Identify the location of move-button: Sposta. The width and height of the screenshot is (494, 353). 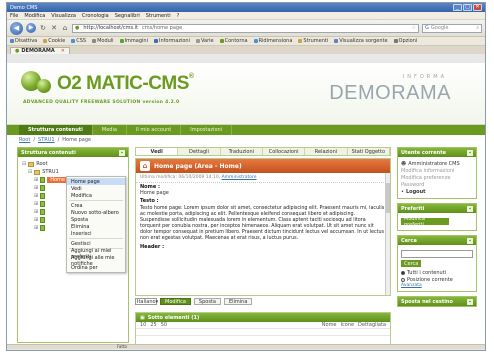
(207, 301).